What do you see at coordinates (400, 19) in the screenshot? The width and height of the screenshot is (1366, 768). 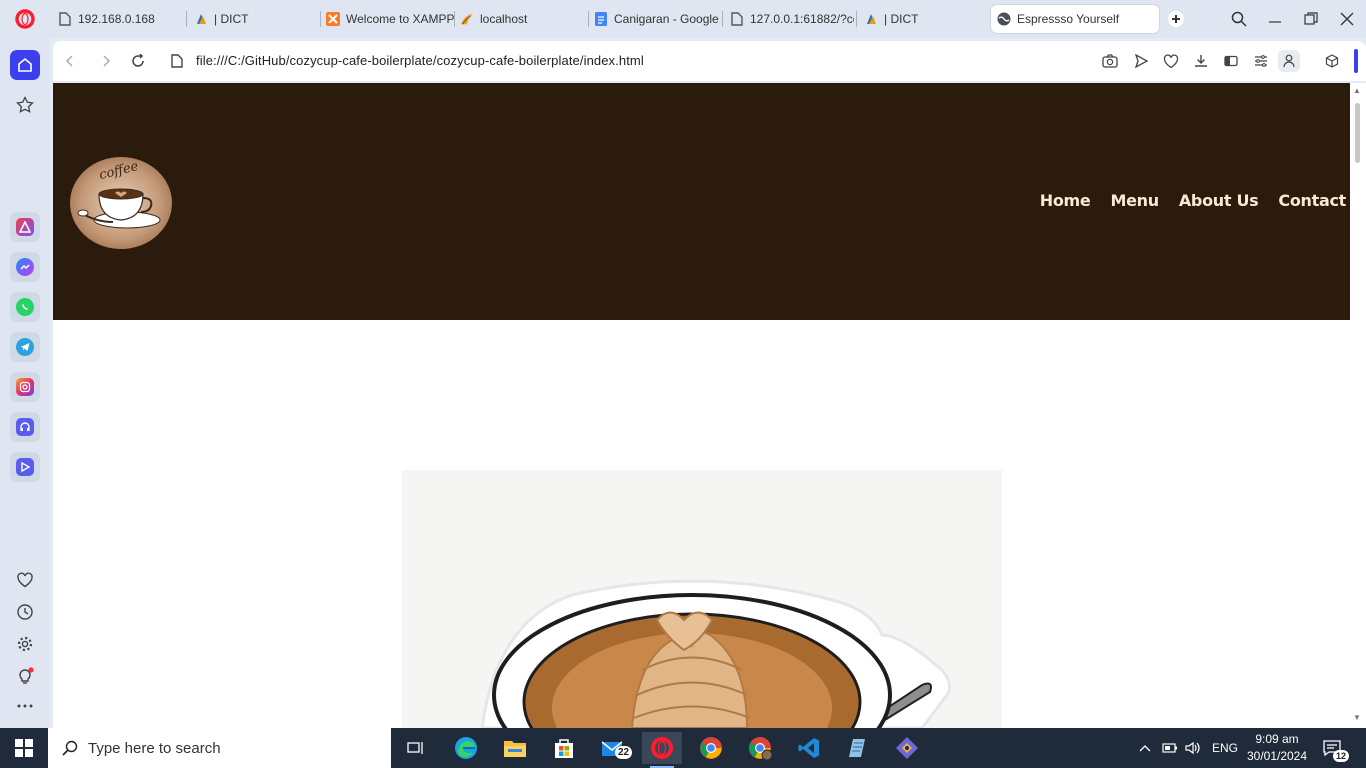 I see `tab-label: Welcome to XAMPP` at bounding box center [400, 19].